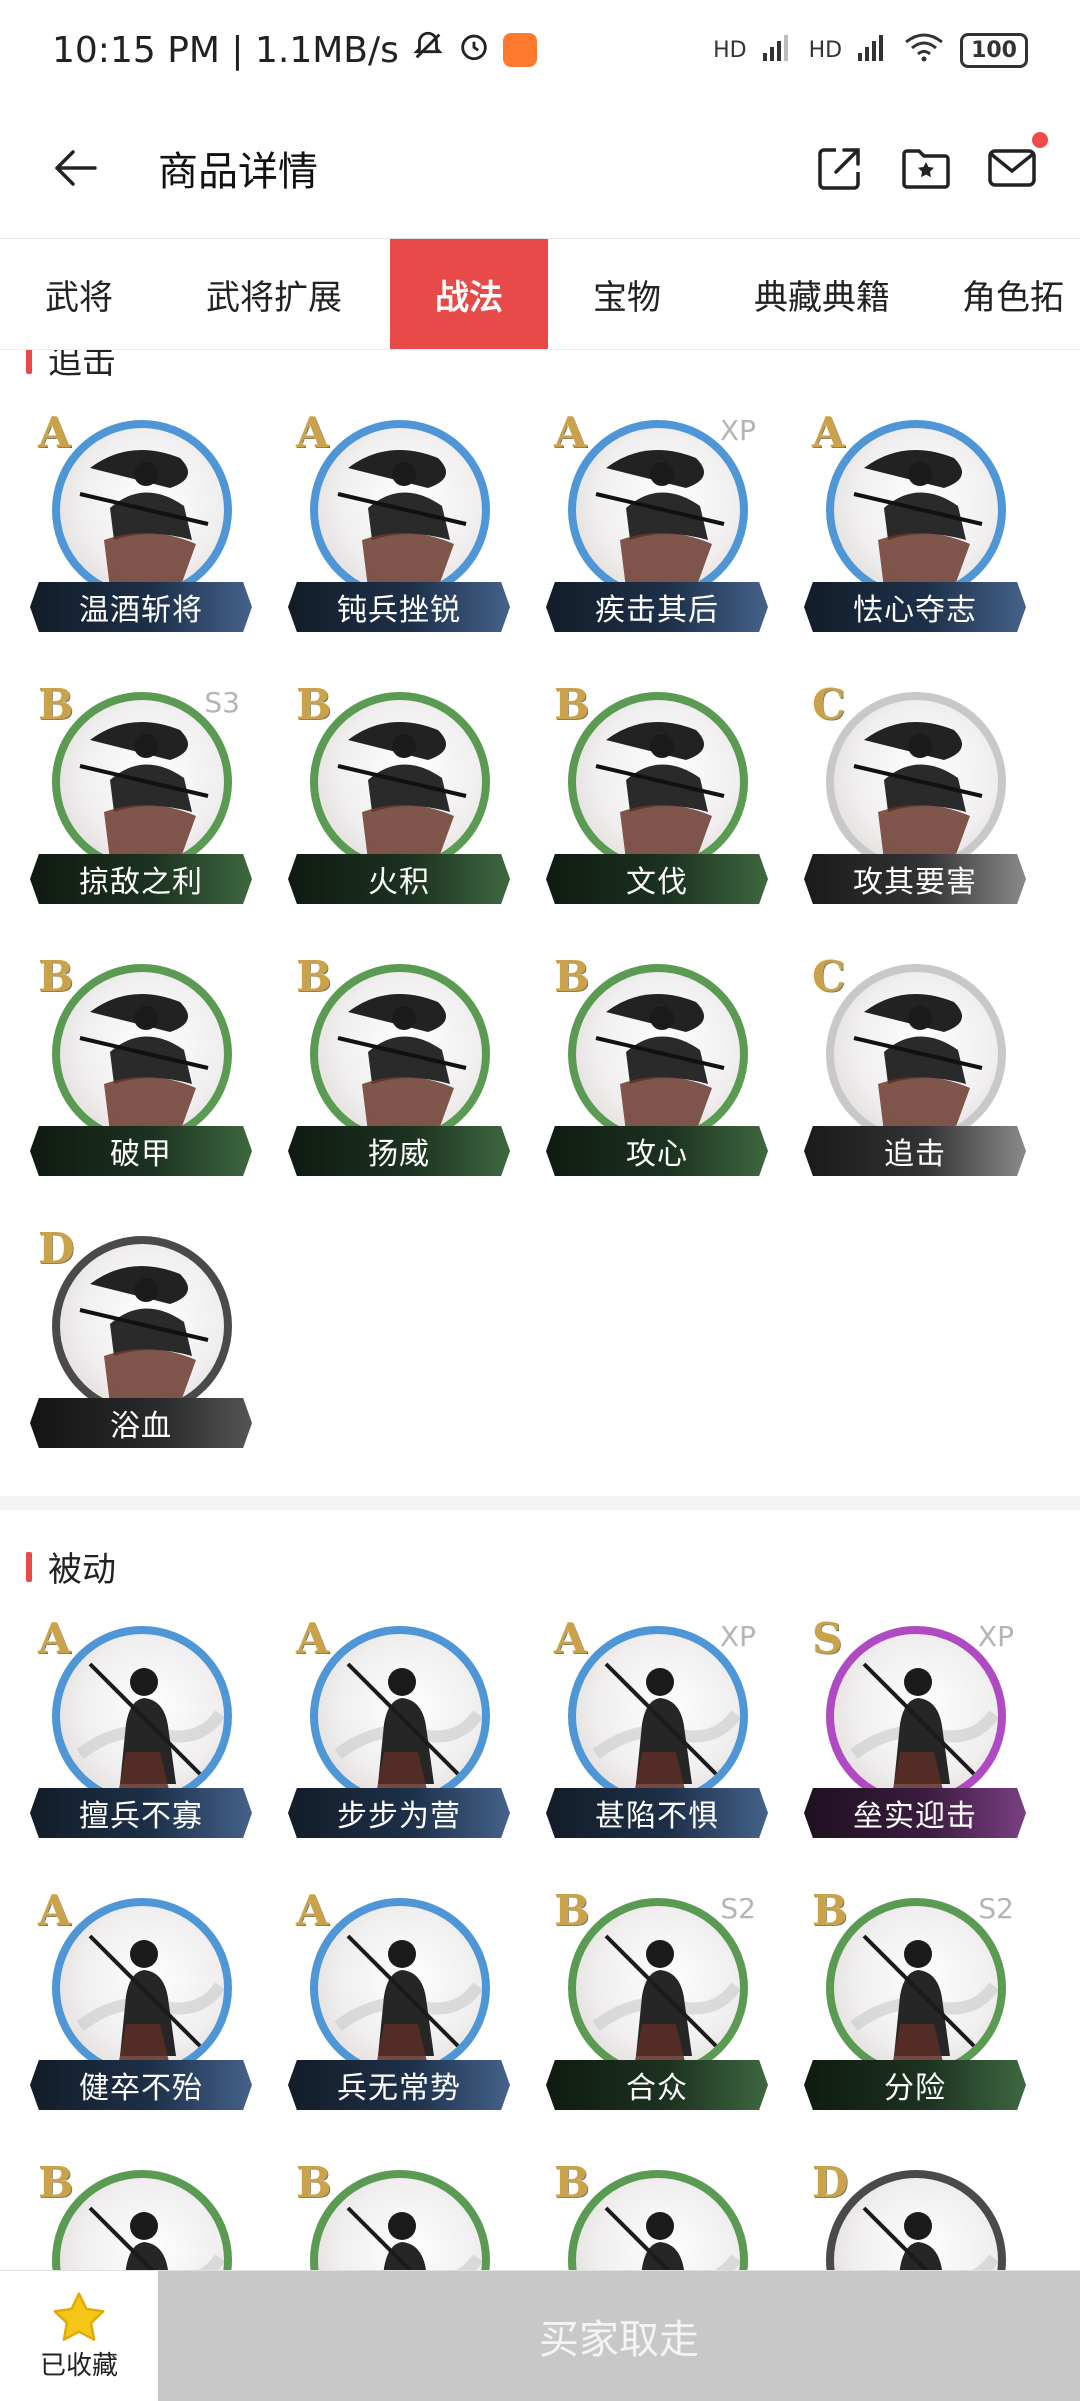  I want to click on skill-card: A 温酒斩将, so click(150, 526).